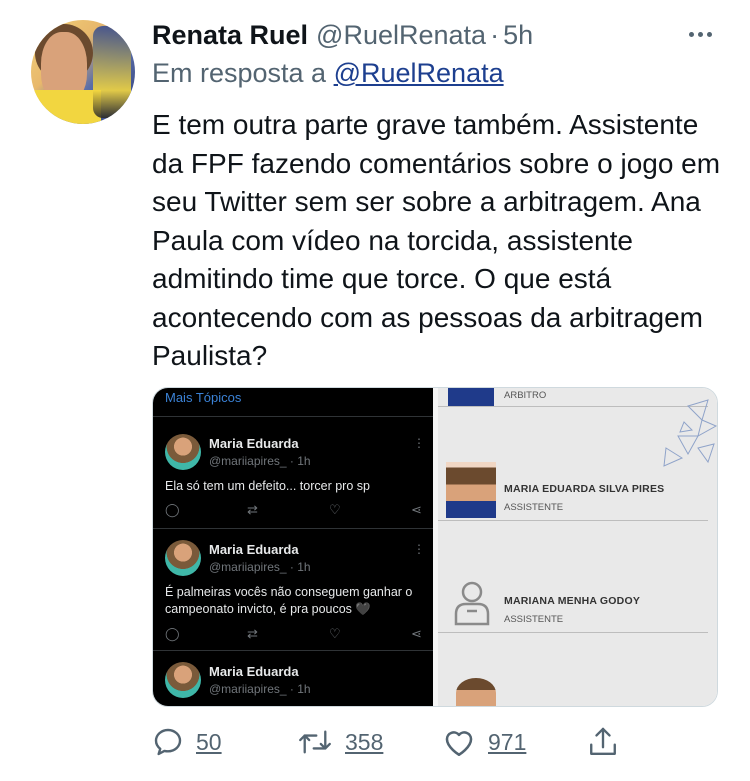  What do you see at coordinates (700, 34) in the screenshot?
I see `more-icon` at bounding box center [700, 34].